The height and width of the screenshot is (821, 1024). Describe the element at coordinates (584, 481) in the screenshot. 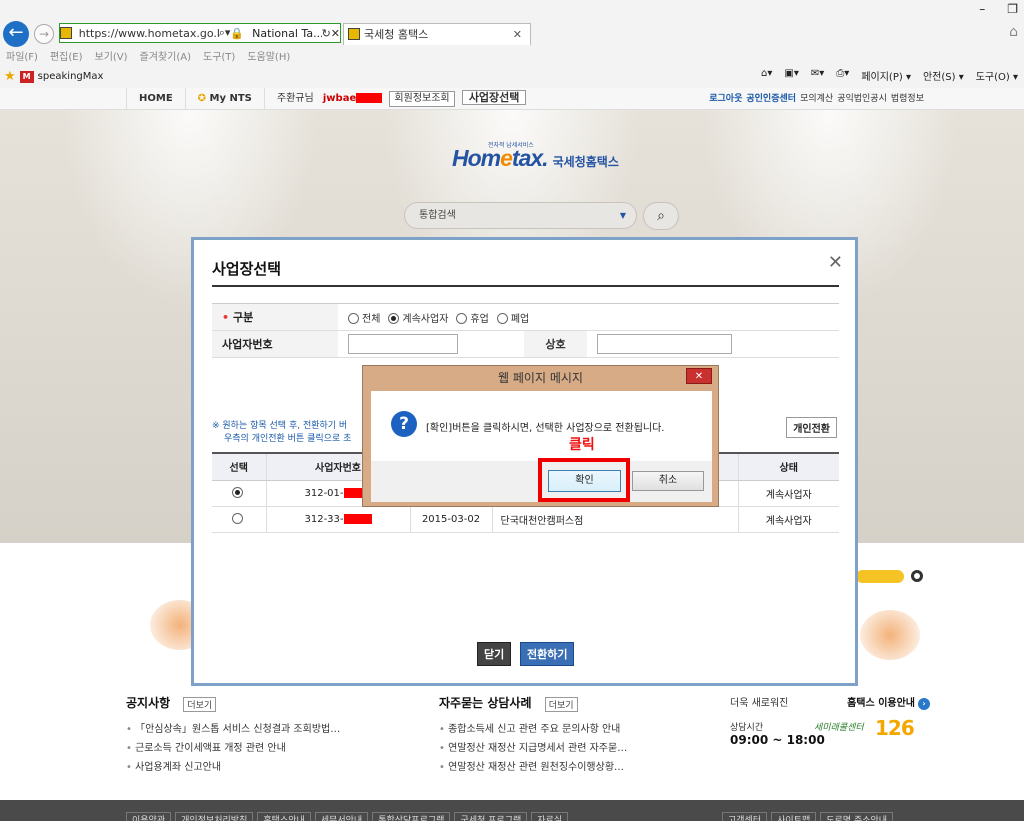

I see `ok-button: 확인` at that location.